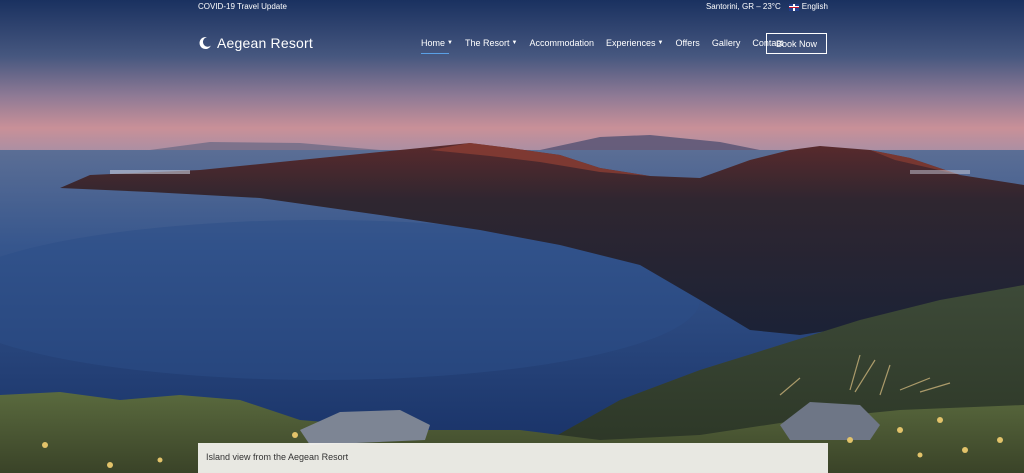  I want to click on nav-accommodation: Accommodation, so click(561, 43).